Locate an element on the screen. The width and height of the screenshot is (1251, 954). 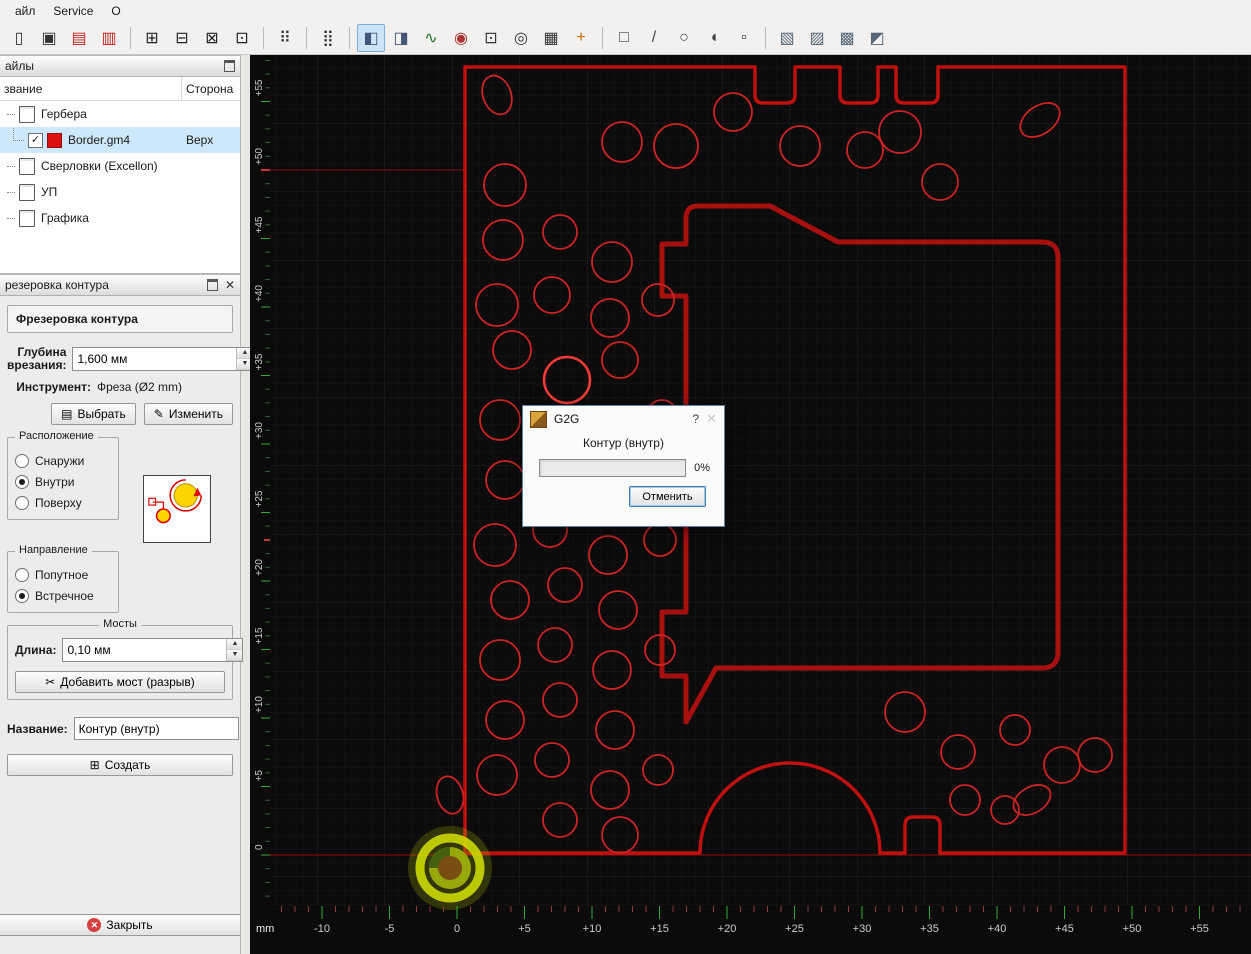
copy-object-button: ▧ is located at coordinates (787, 38).